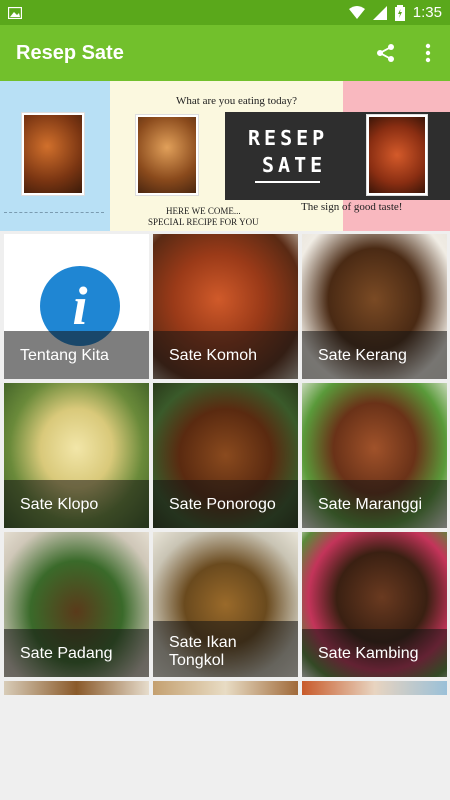 The image size is (450, 800). What do you see at coordinates (225, 306) in the screenshot?
I see `tile-sate-komoh: Sate Komoh` at bounding box center [225, 306].